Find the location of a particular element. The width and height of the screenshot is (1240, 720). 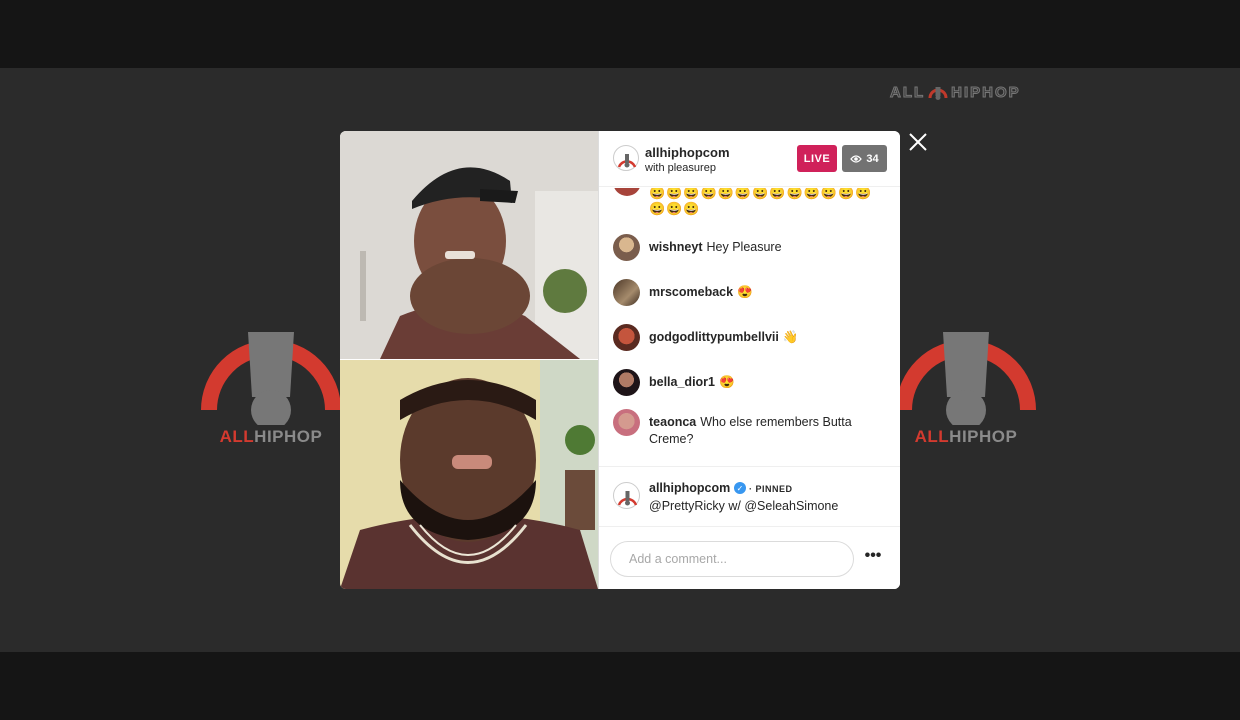

pinned-text: @PrettyRicky w/ @SeleahSimone is located at coordinates (744, 506).